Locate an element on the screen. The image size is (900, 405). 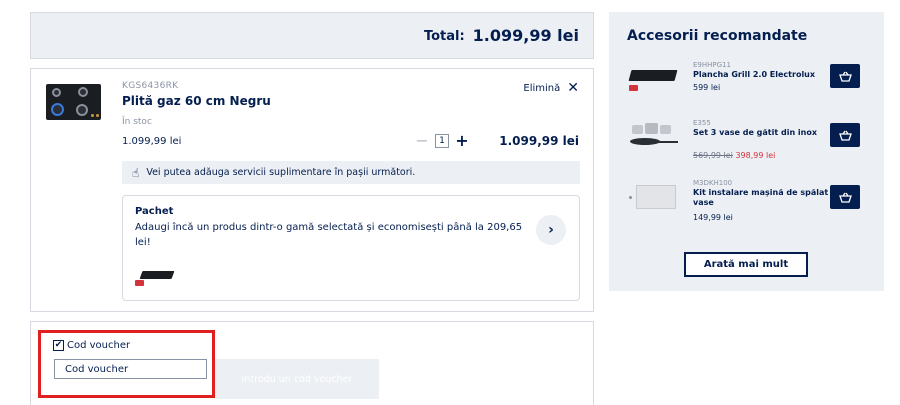
show-more-button: Arată mai mult is located at coordinates (746, 264).